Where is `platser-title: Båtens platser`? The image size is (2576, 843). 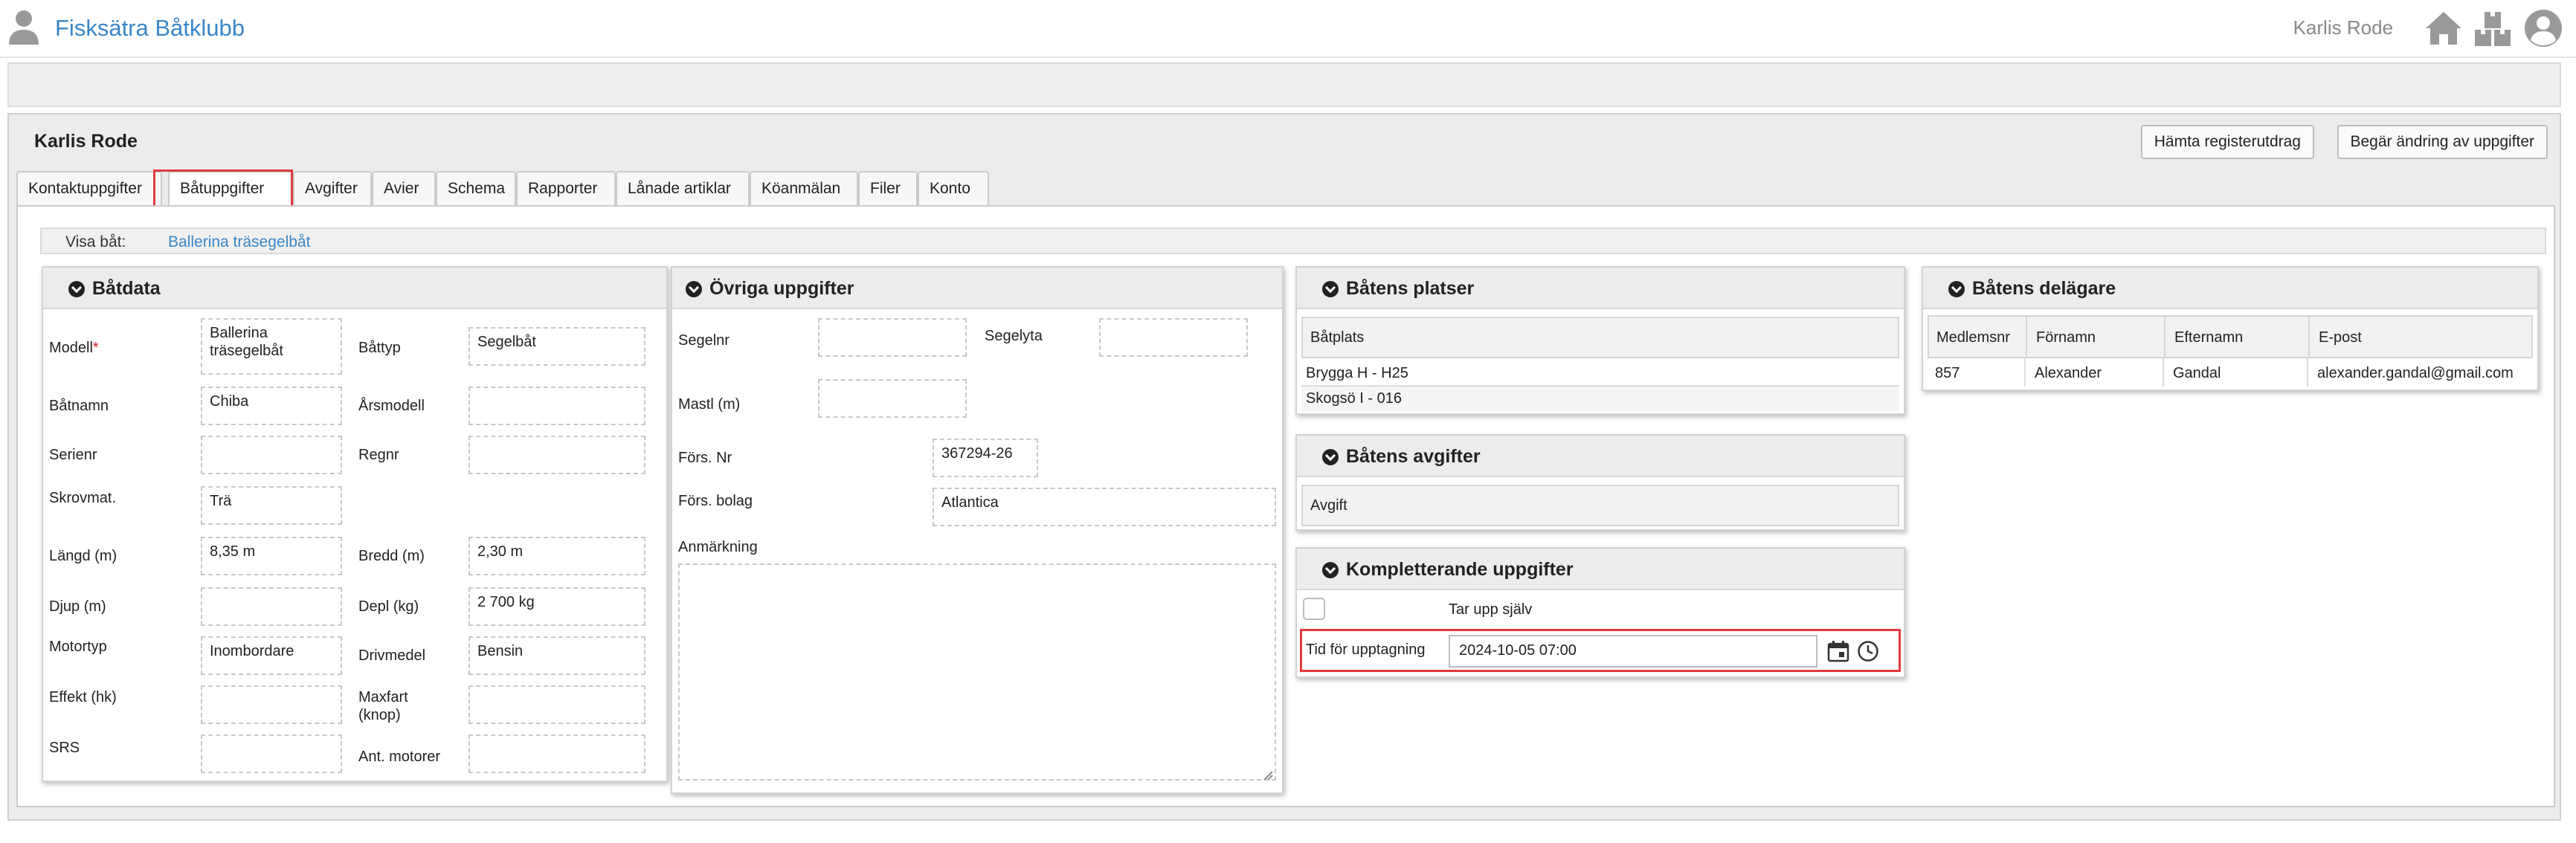
platser-title: Båtens platser is located at coordinates (1410, 288).